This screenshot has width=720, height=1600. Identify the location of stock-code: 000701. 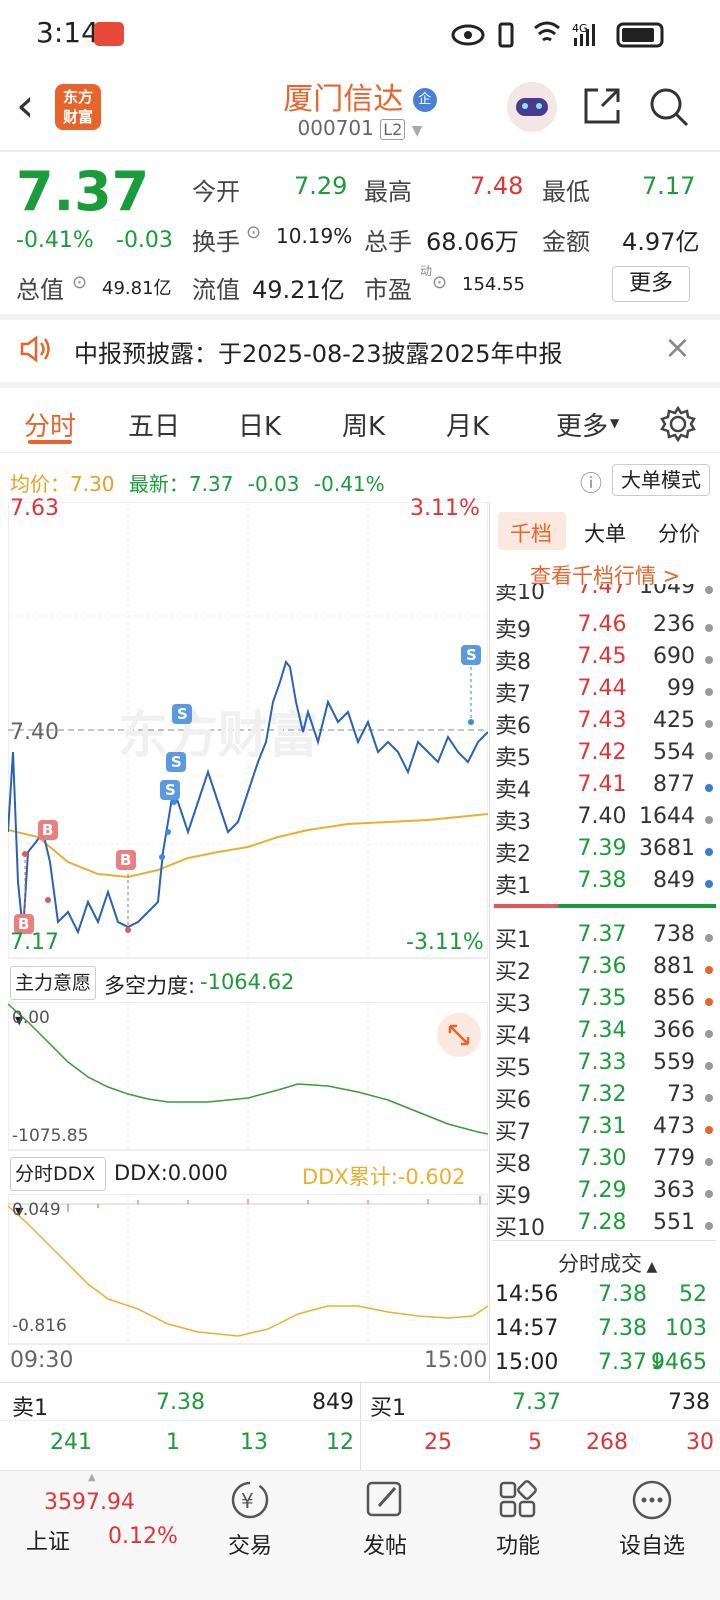
(335, 128).